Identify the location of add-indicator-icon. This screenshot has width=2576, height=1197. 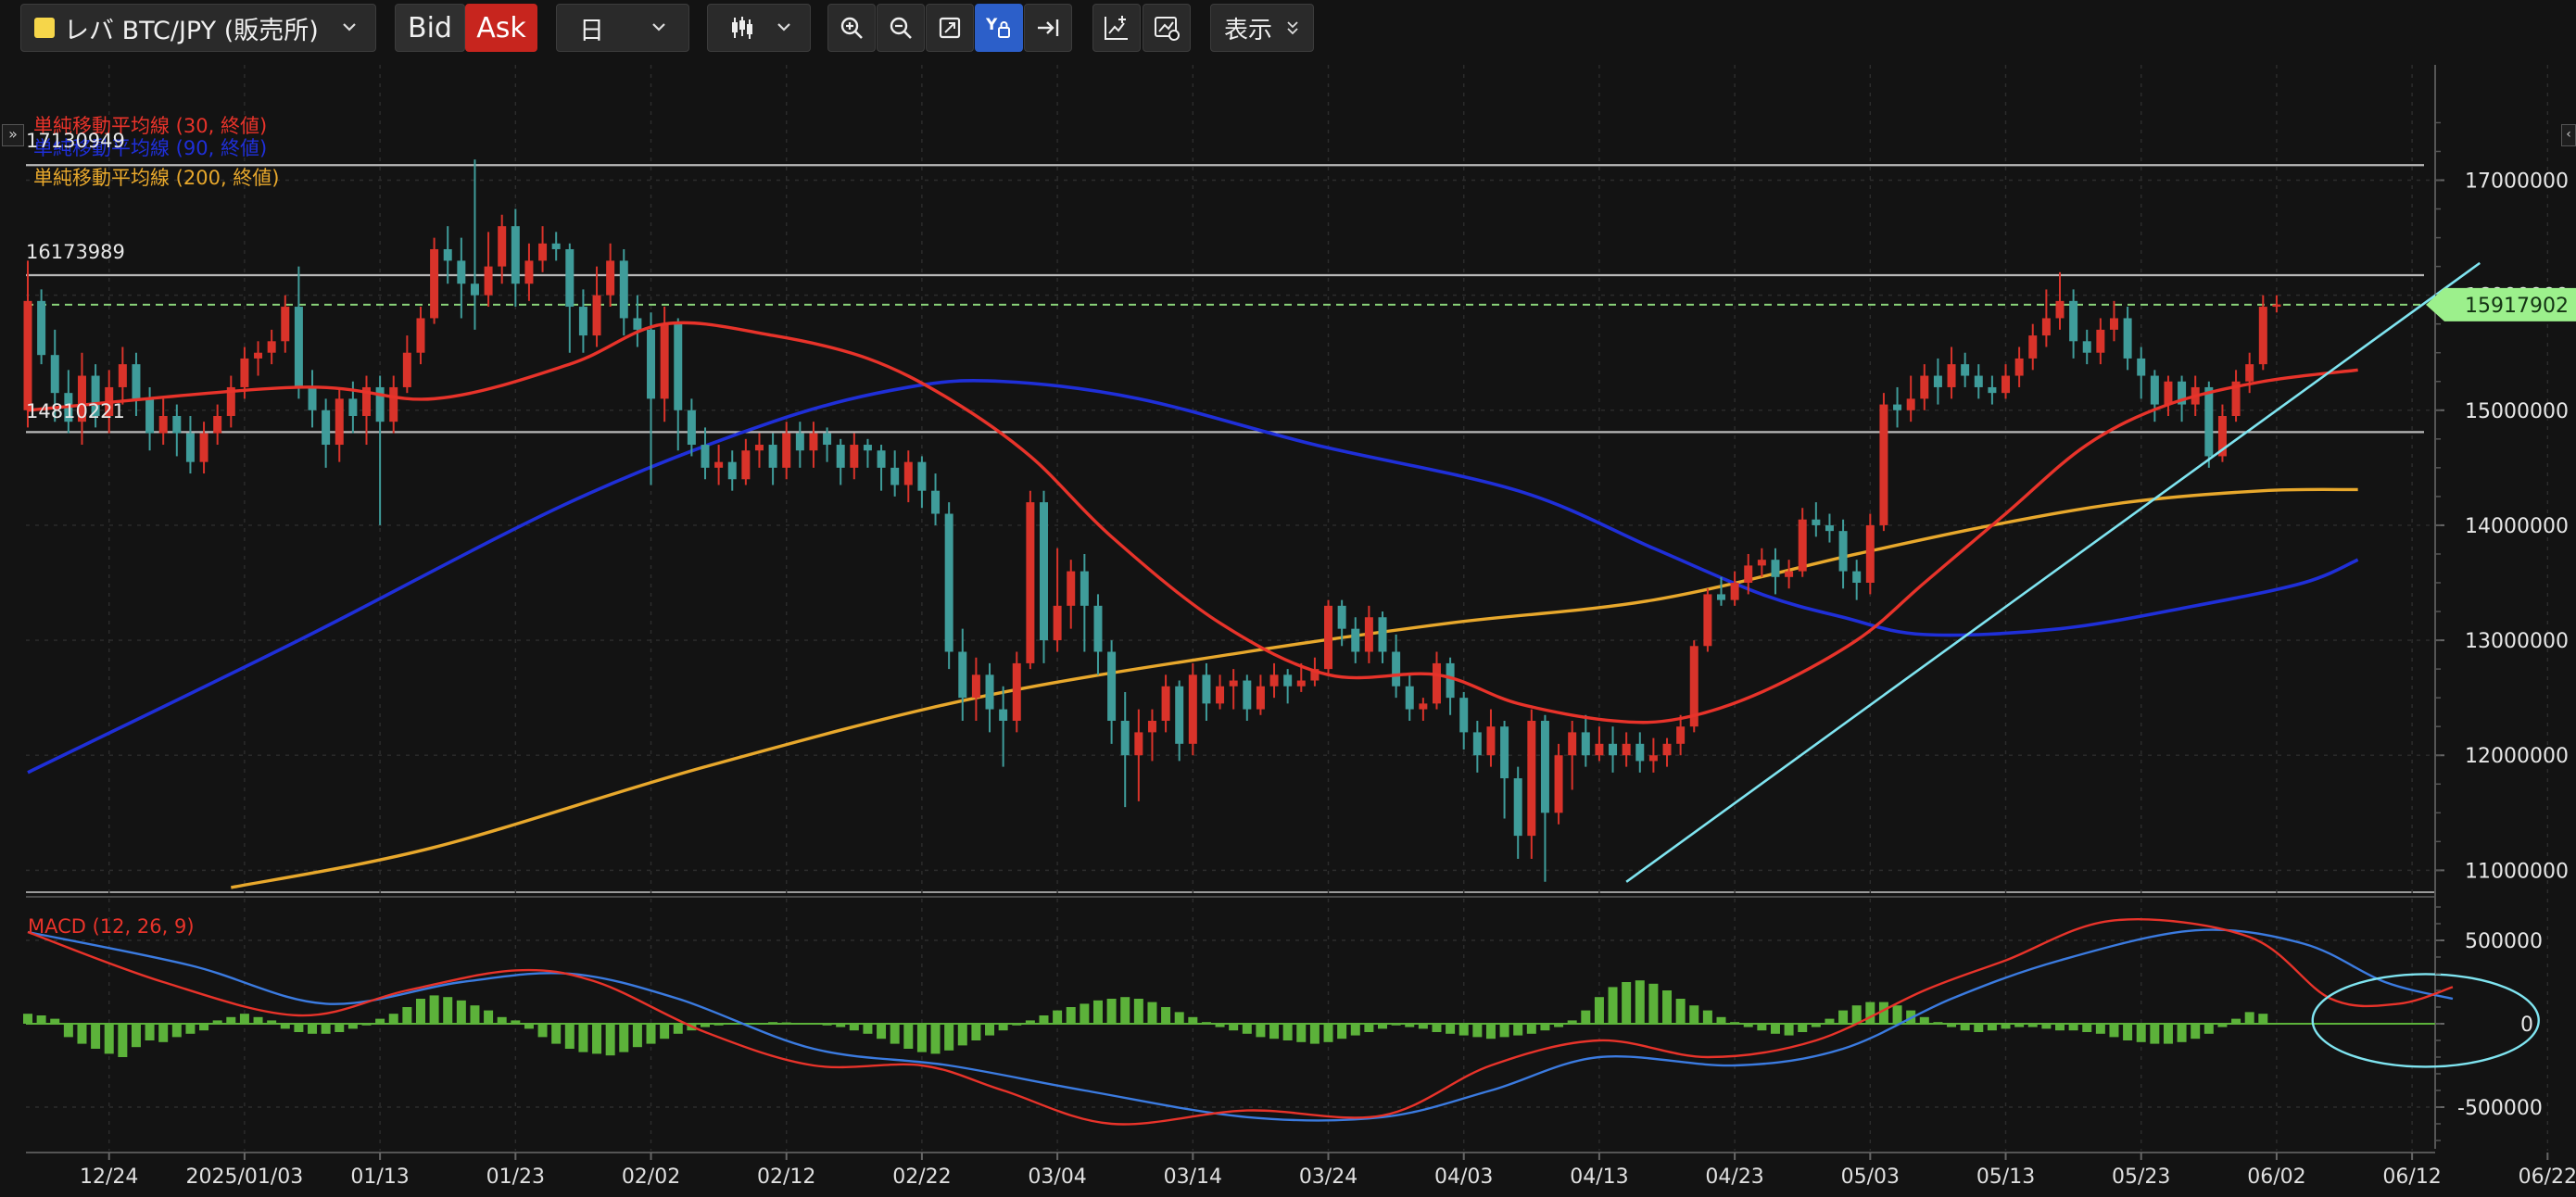
(1117, 28).